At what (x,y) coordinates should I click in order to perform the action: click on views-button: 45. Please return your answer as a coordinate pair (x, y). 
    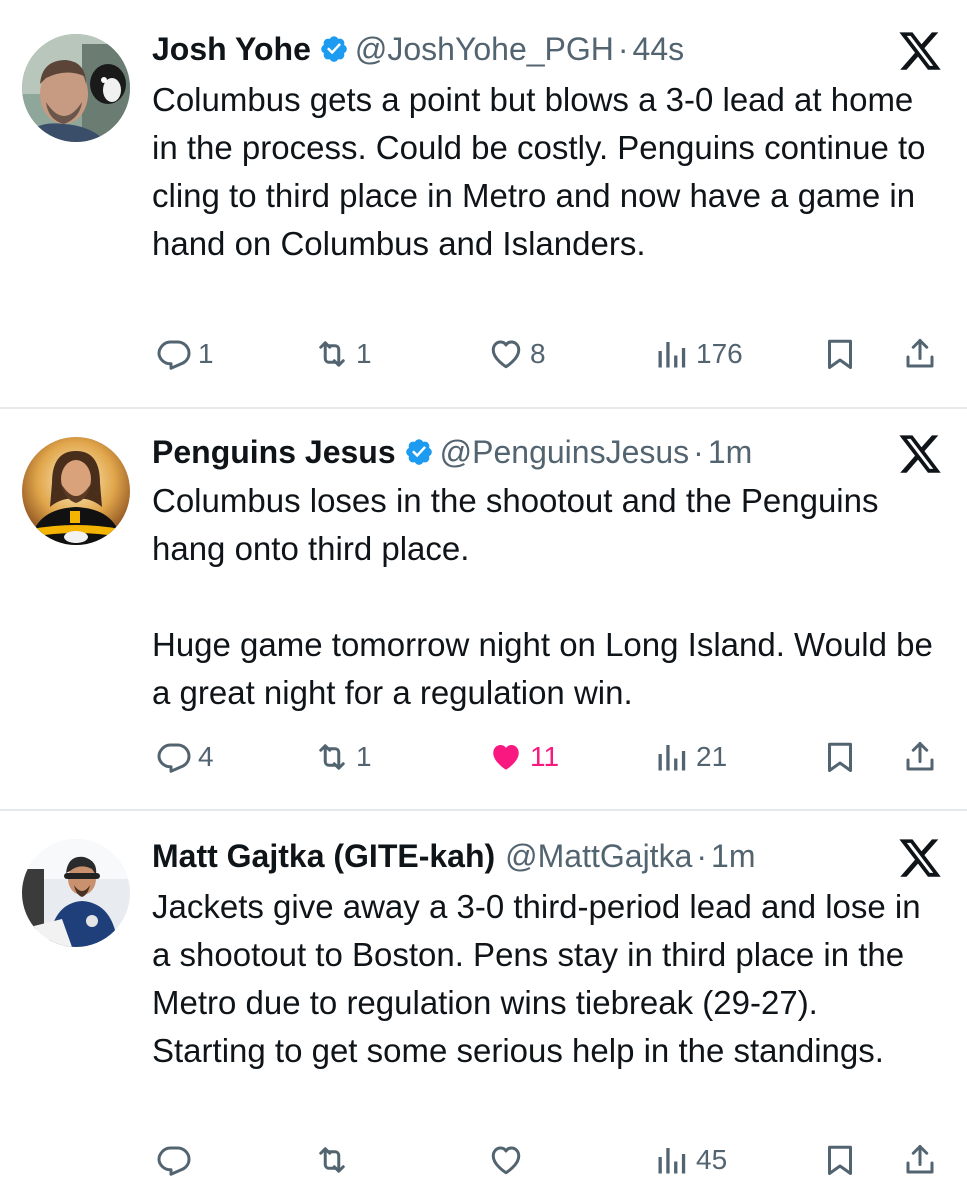
    Looking at the image, I should click on (690, 1160).